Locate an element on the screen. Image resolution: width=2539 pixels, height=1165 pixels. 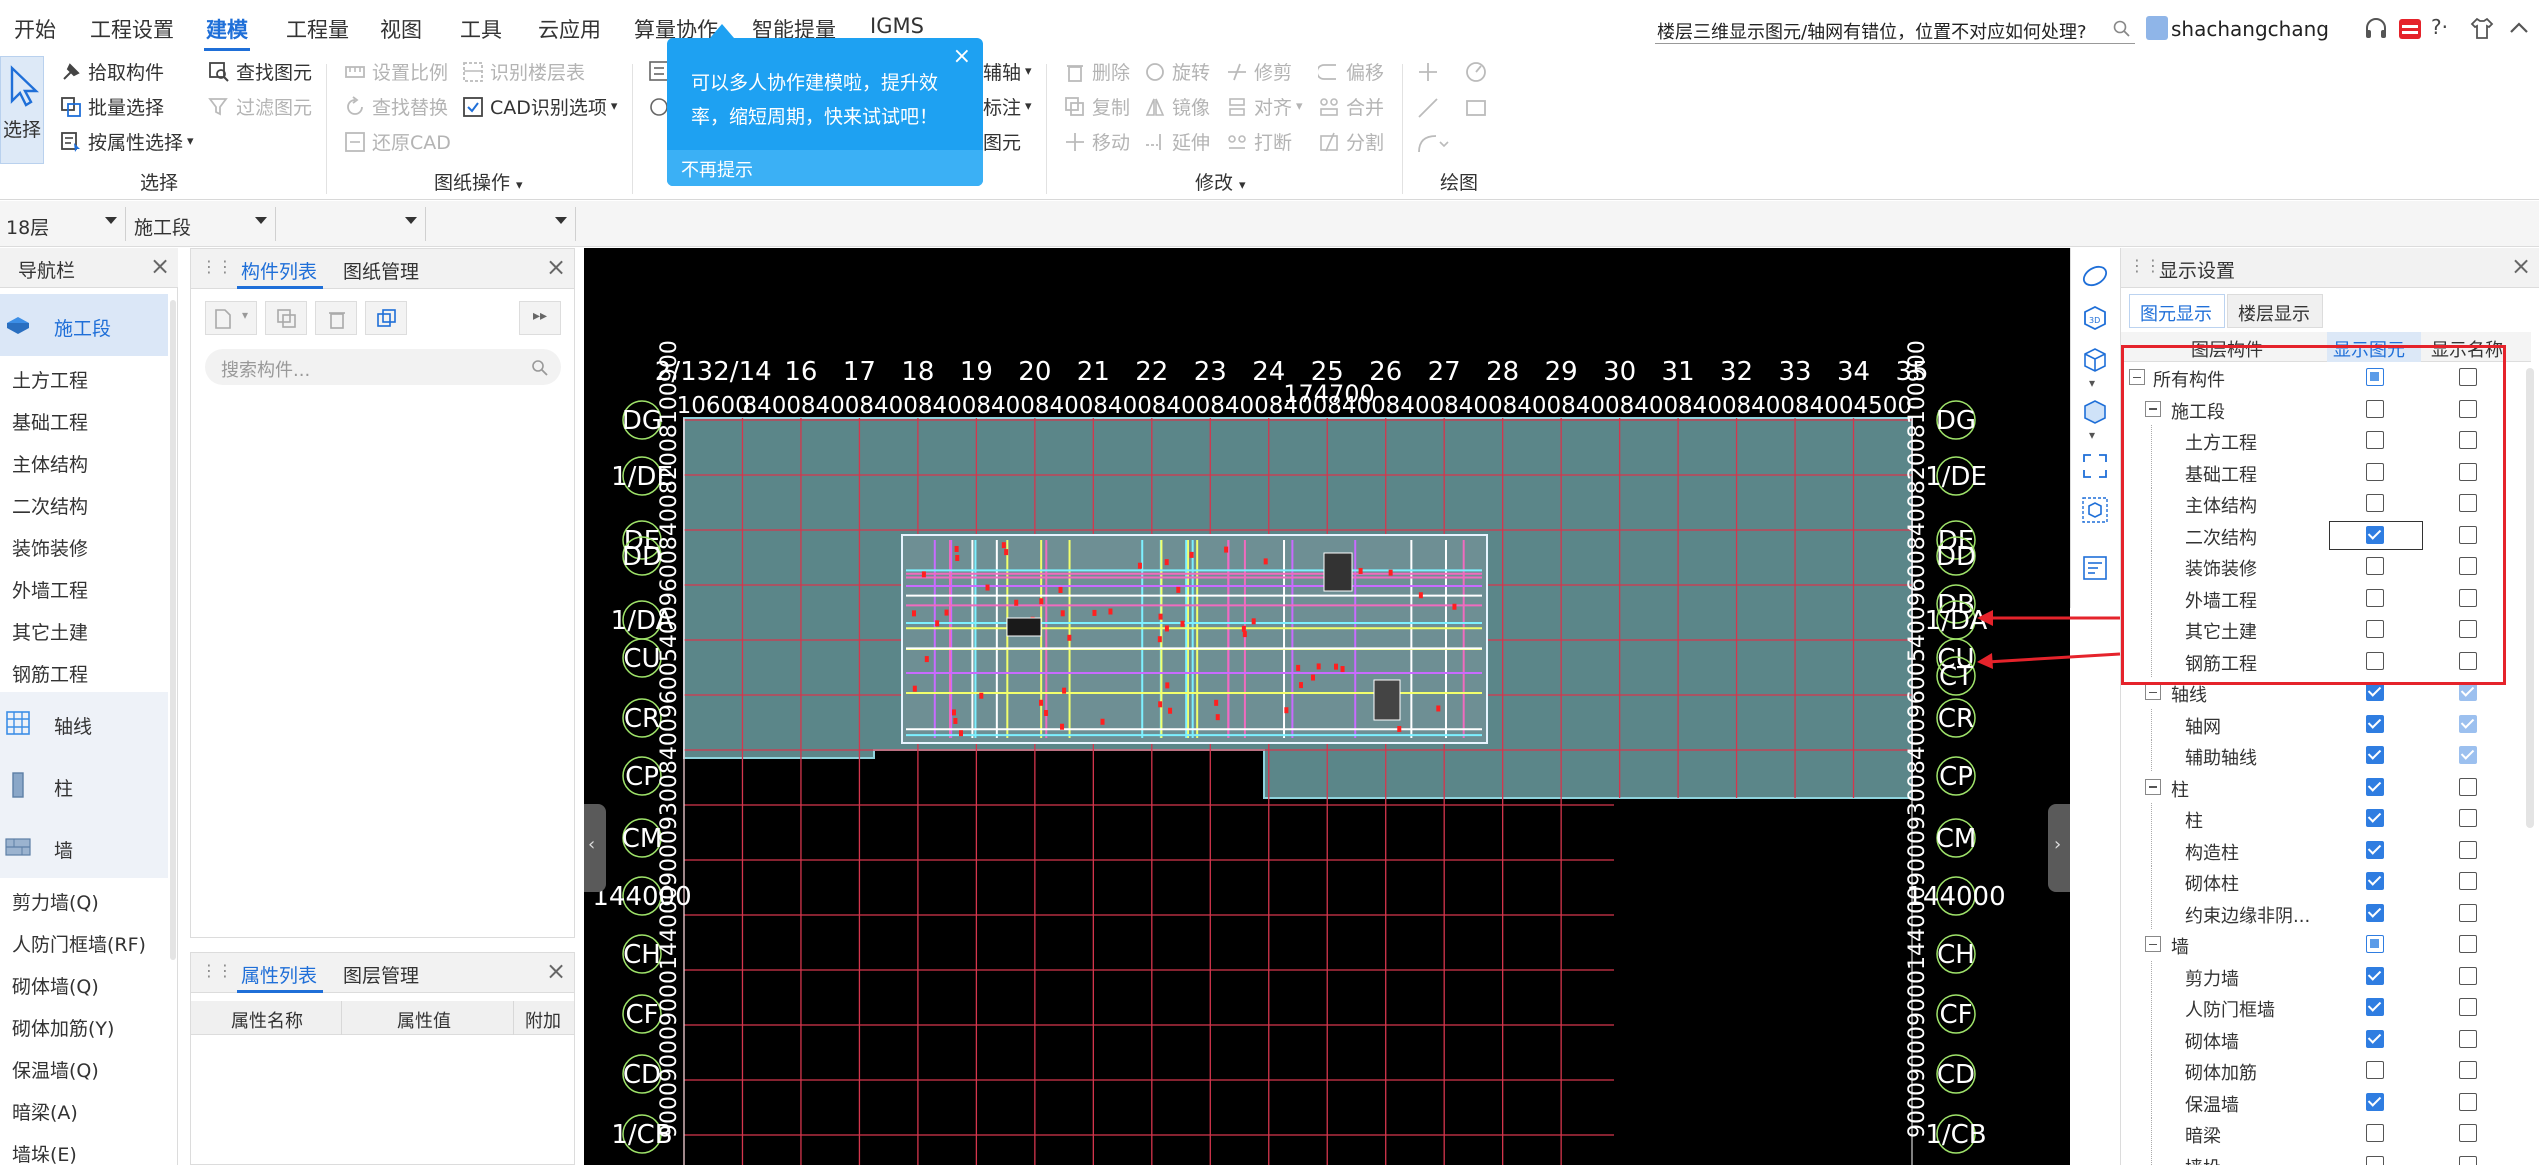
nav-item: 柱 is located at coordinates (84, 785).